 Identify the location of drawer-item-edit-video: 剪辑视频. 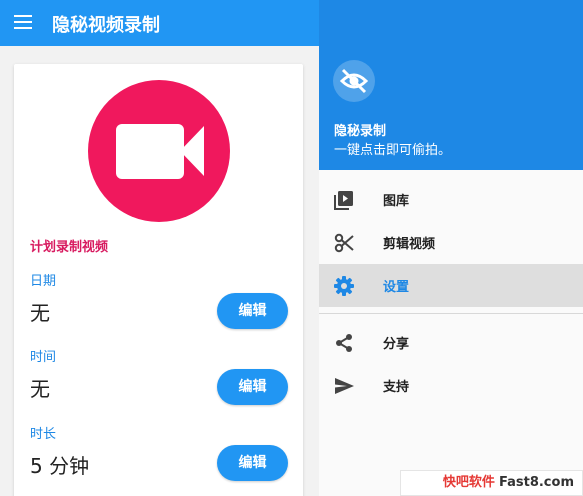
(451, 242).